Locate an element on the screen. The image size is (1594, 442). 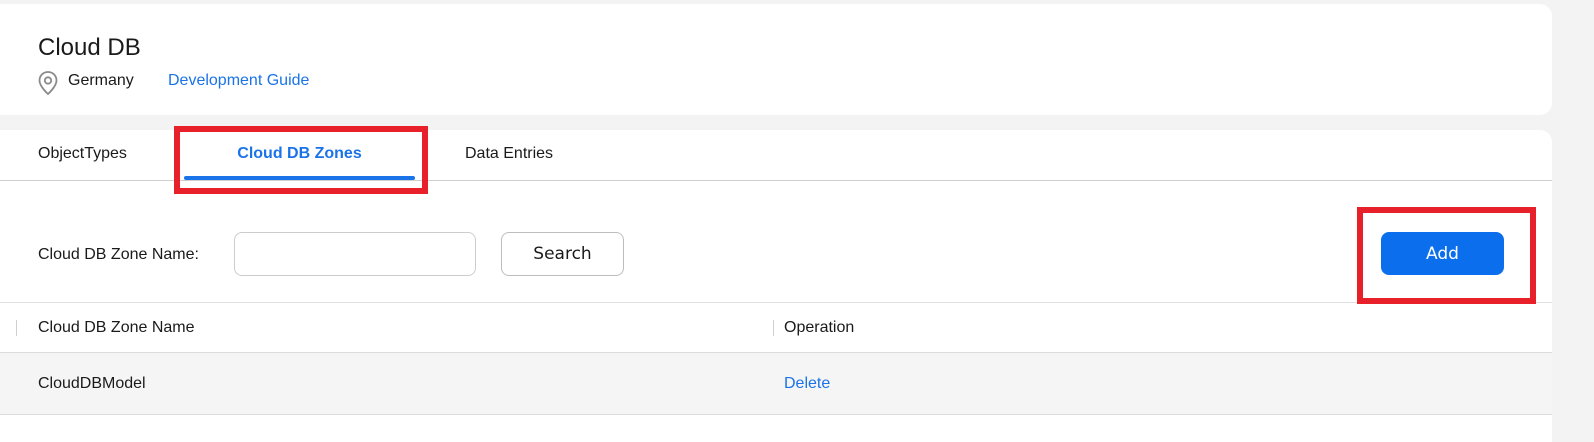
table-header: Cloud DB Zone Name Operation is located at coordinates (776, 327).